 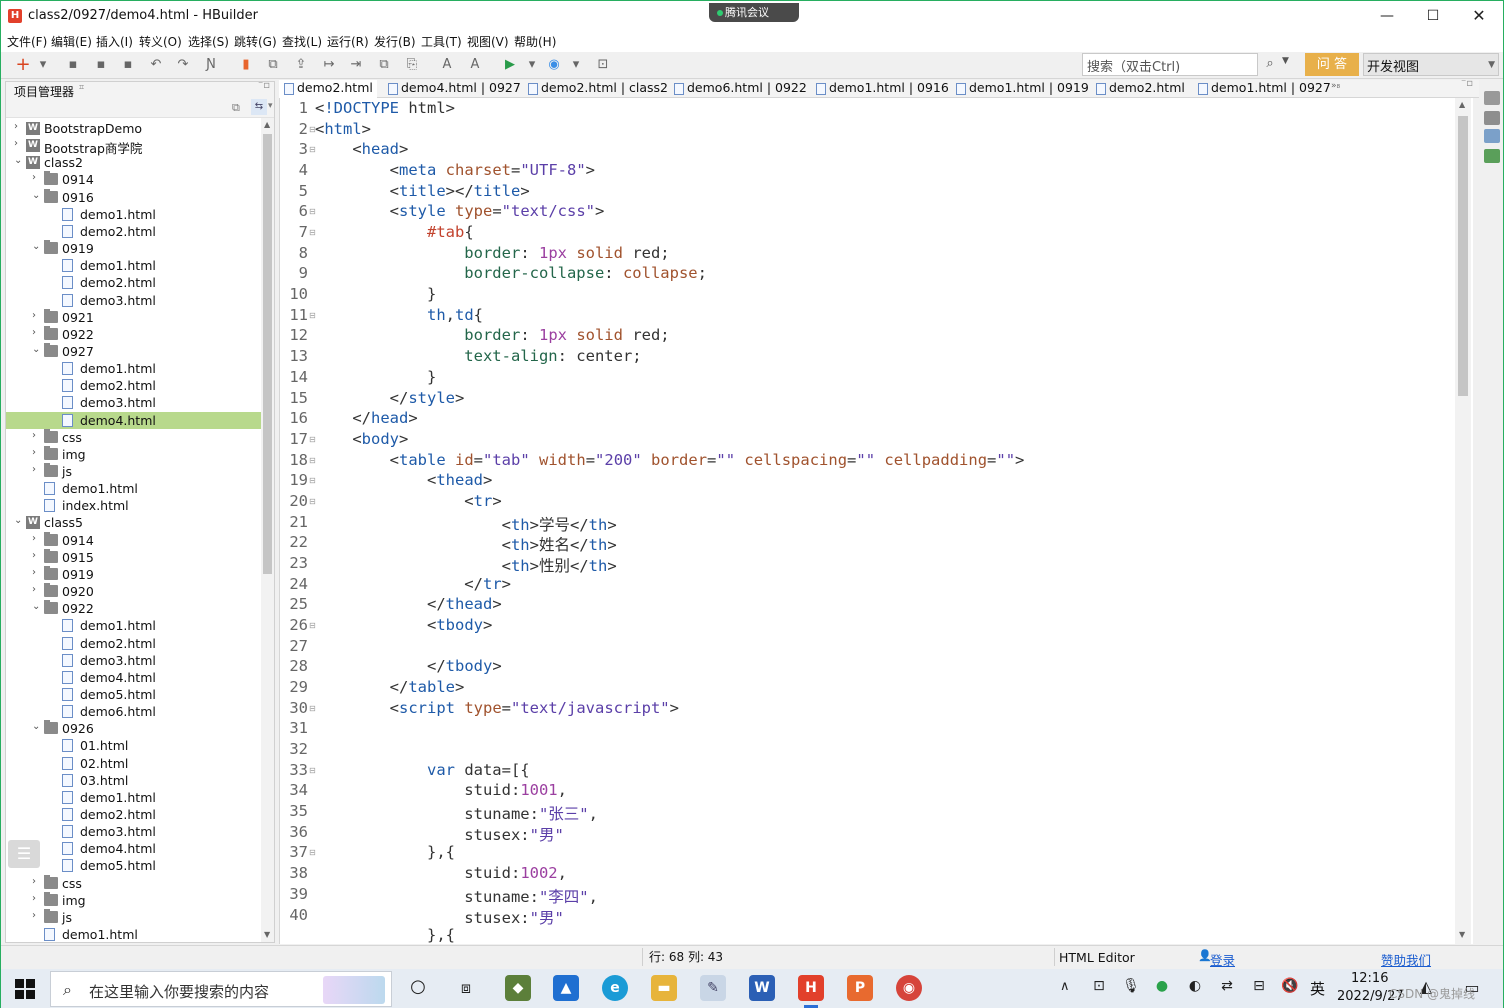 I want to click on login-link: 登录, so click(x=1222, y=959).